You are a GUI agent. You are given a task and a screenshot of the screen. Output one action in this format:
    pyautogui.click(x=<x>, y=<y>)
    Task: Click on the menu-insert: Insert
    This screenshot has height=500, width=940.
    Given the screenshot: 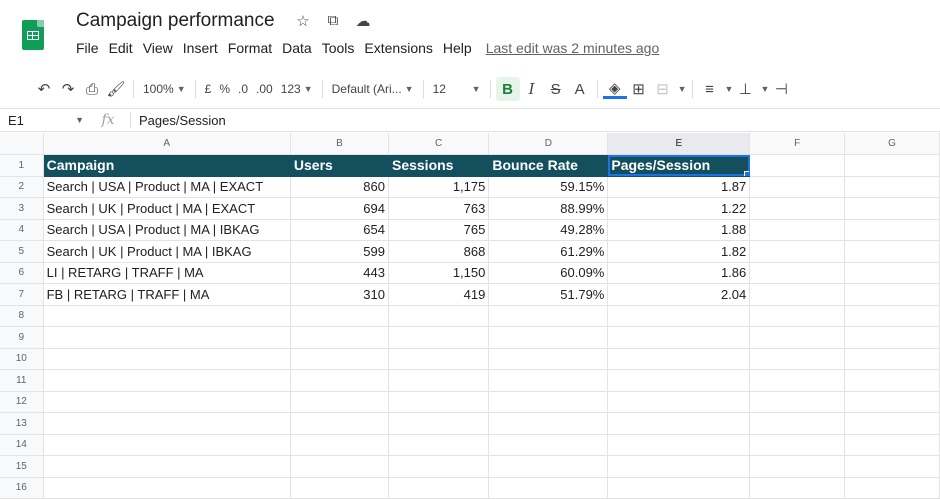 What is the action you would take?
    pyautogui.click(x=200, y=48)
    